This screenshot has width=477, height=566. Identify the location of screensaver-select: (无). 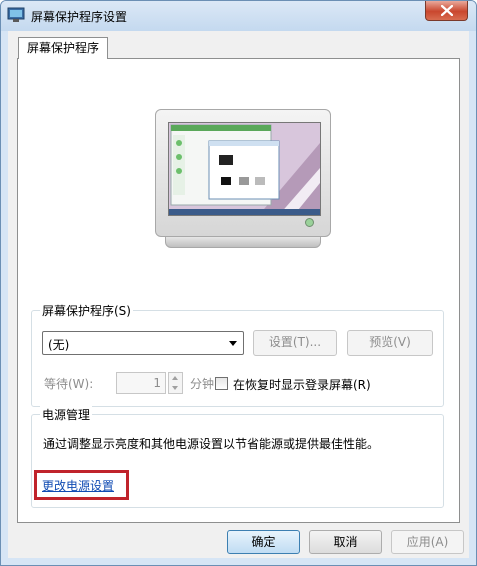
(143, 343).